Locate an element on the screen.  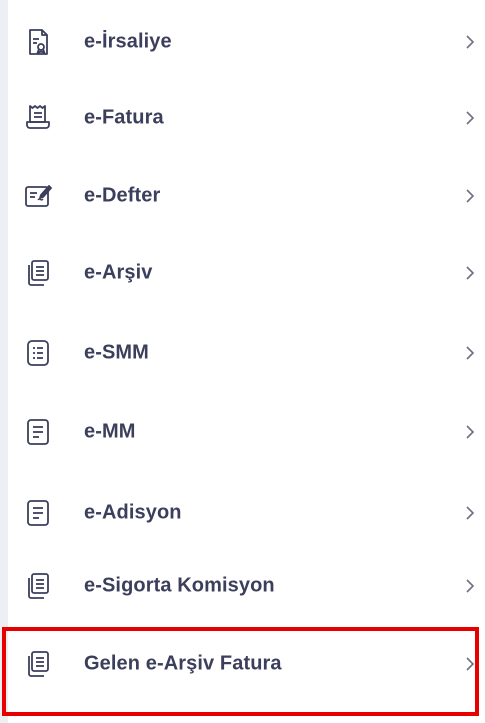
adisyon-document-icon is located at coordinates (38, 513).